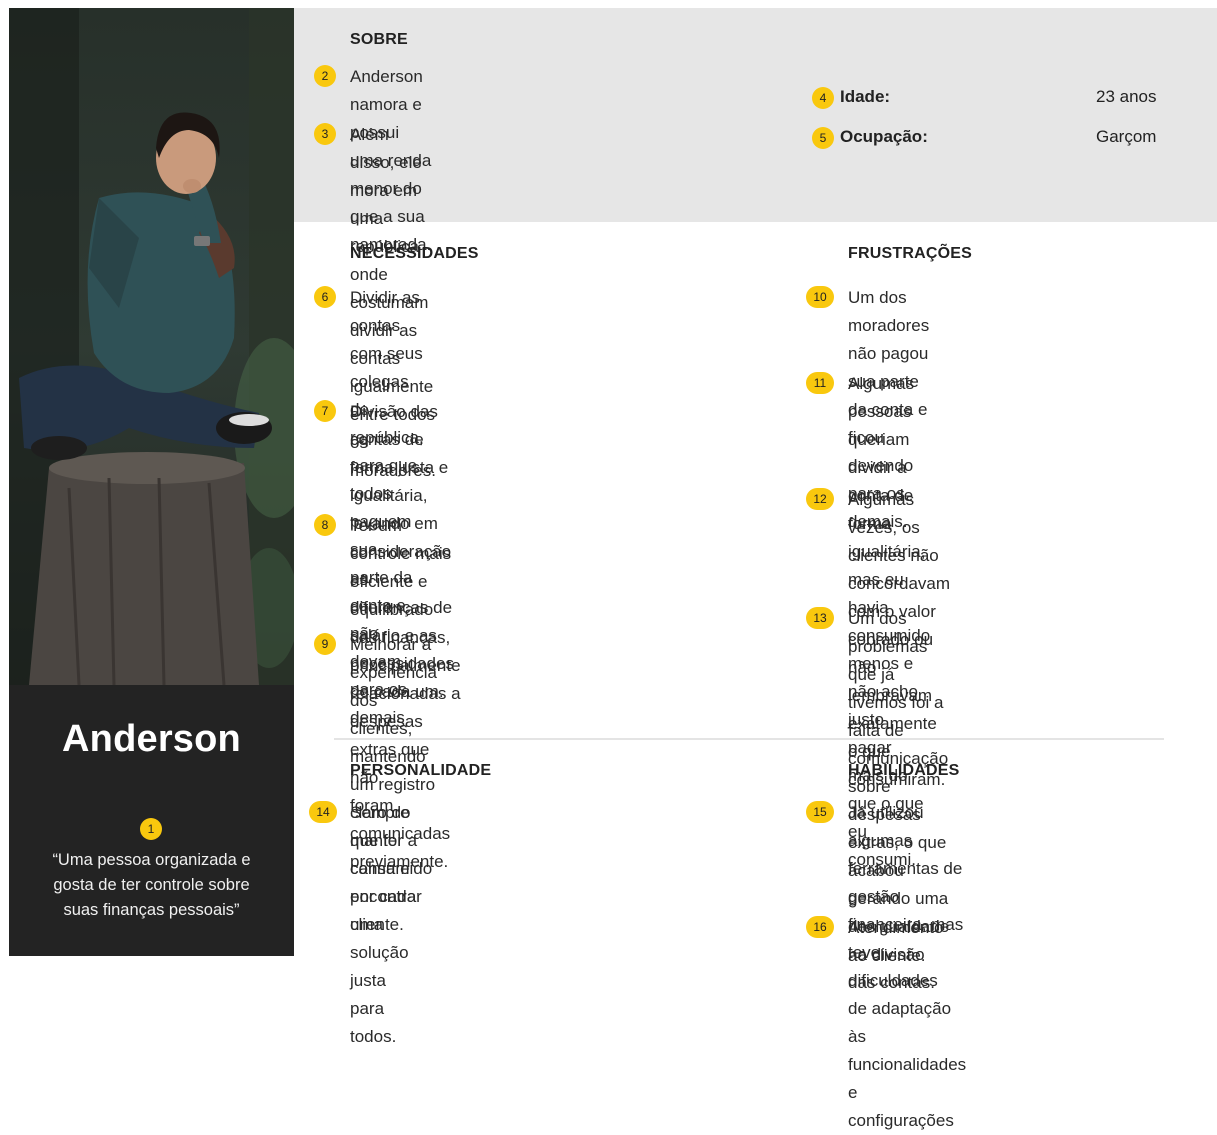 The height and width of the screenshot is (1135, 1217). I want to click on person-on-stump-illustration, so click(151, 346).